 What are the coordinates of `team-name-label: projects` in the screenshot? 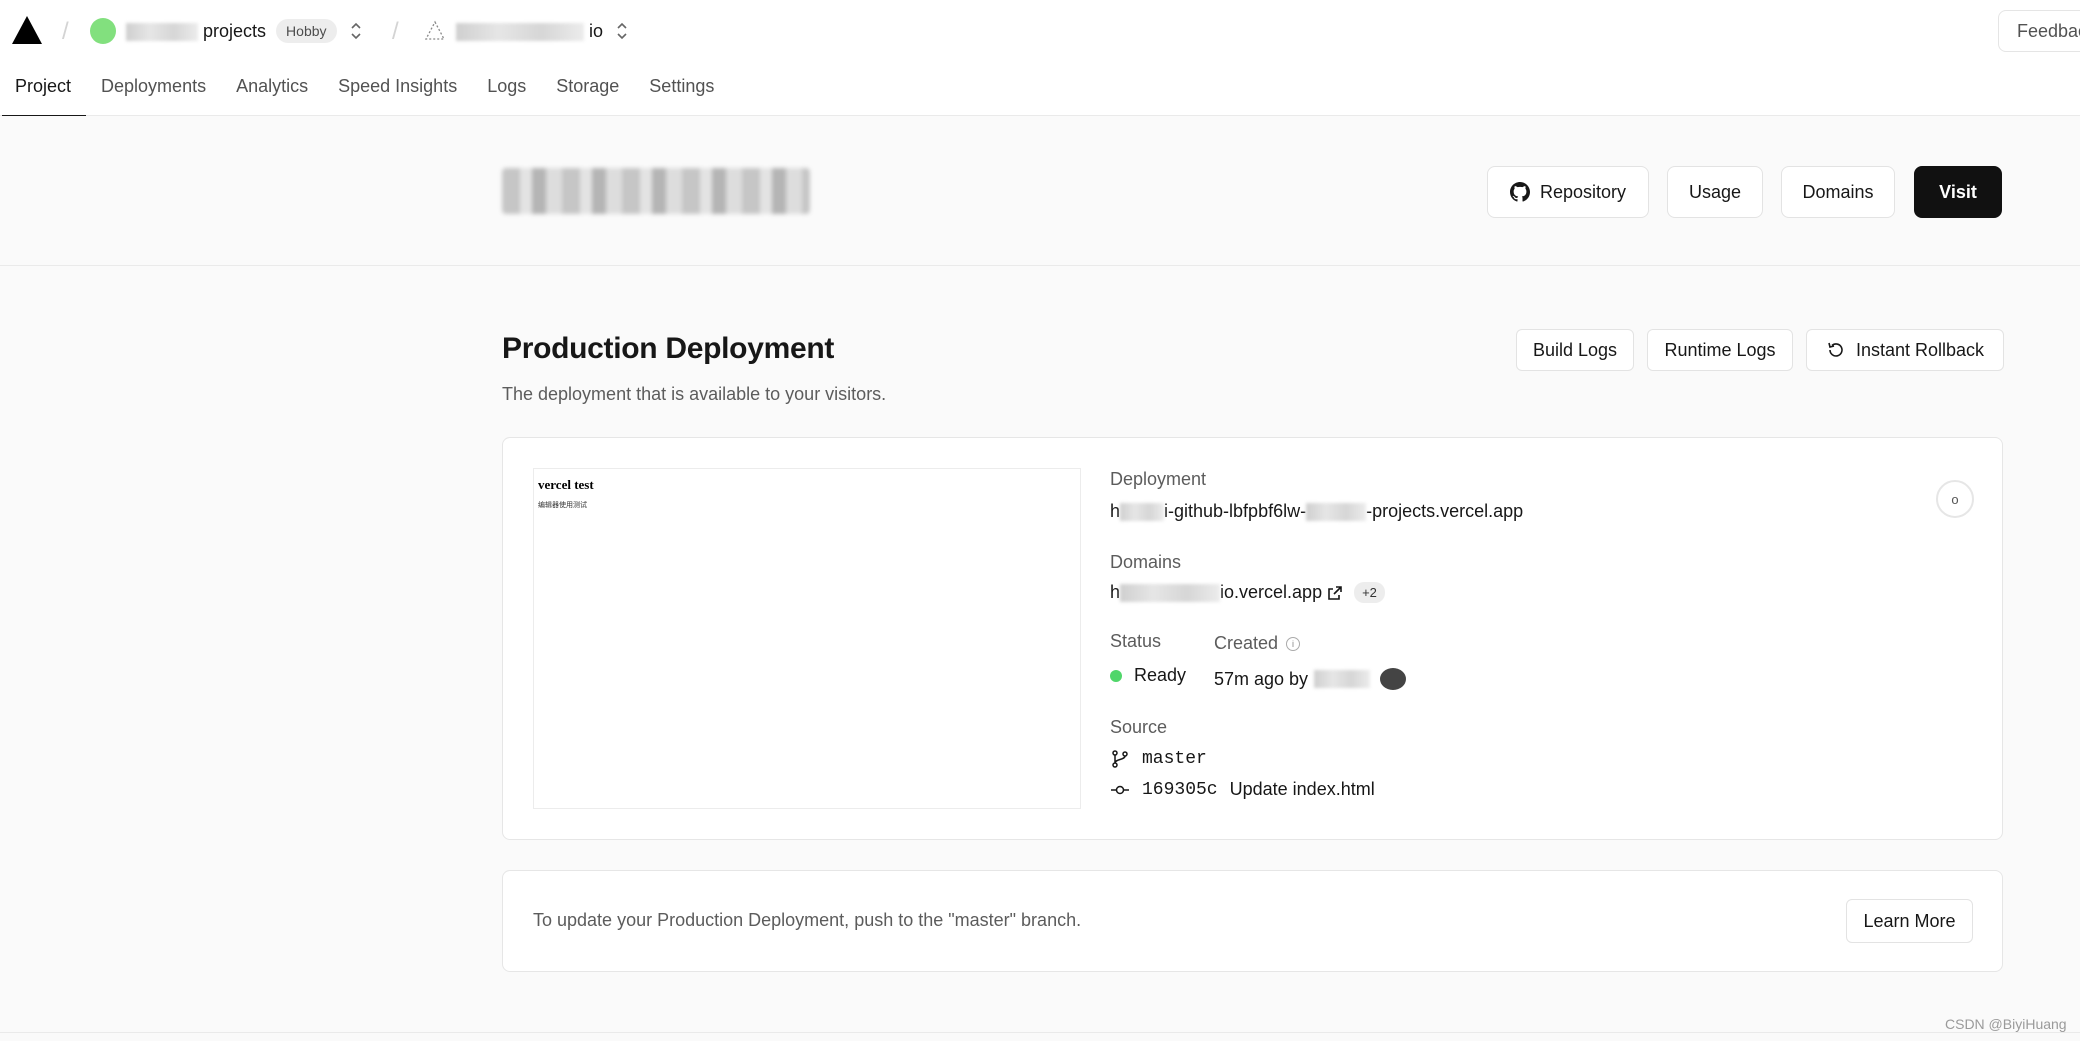 It's located at (235, 30).